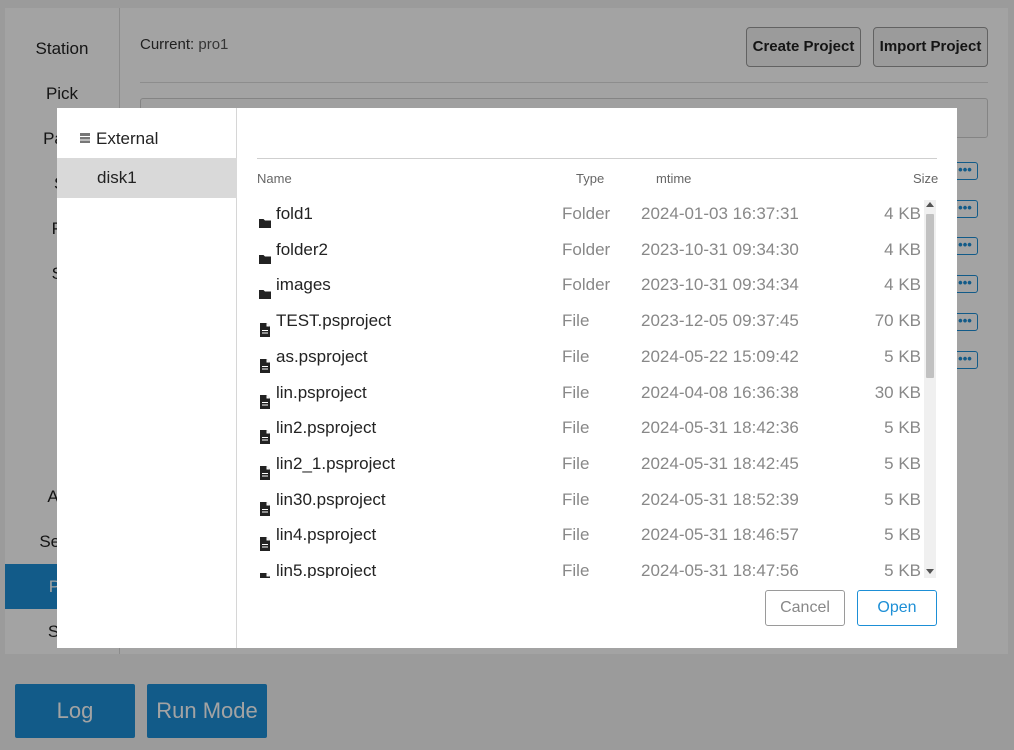 This screenshot has width=1014, height=750. Describe the element at coordinates (597, 158) in the screenshot. I see `path-bar` at that location.